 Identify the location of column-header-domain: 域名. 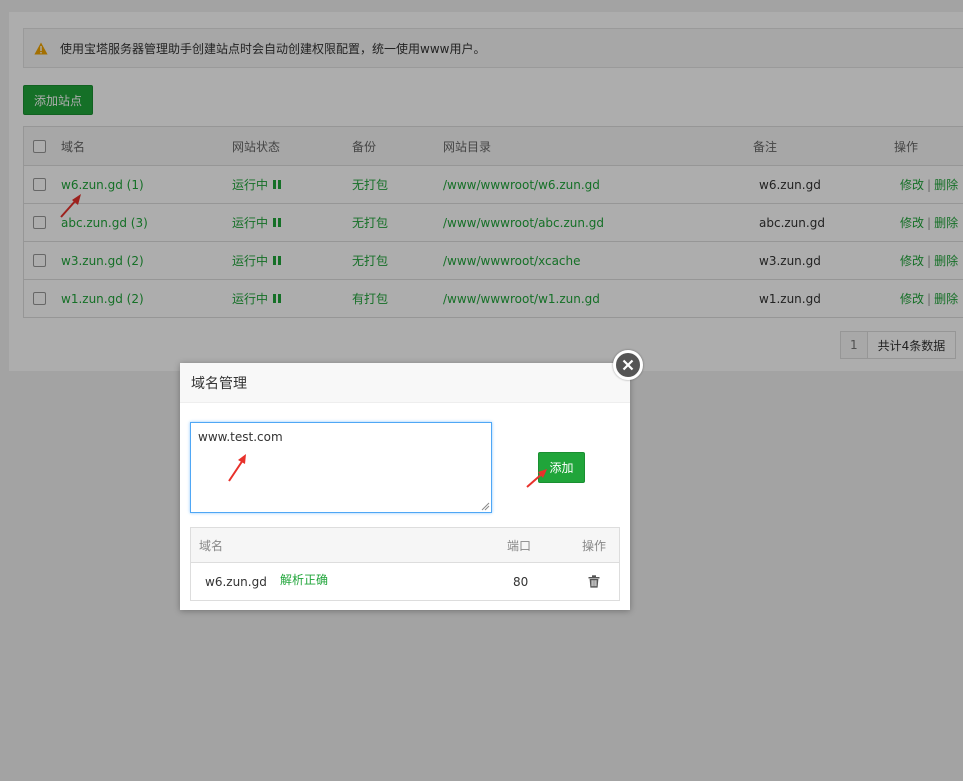
(211, 545).